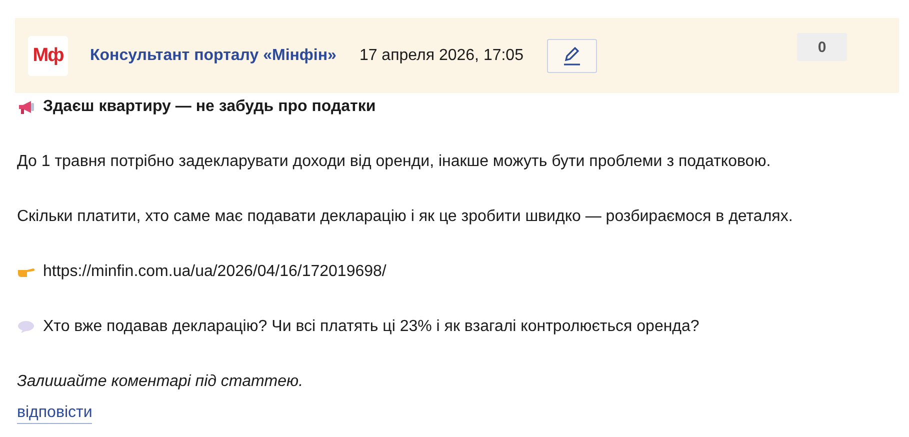  I want to click on author-logo: Мф, so click(48, 56).